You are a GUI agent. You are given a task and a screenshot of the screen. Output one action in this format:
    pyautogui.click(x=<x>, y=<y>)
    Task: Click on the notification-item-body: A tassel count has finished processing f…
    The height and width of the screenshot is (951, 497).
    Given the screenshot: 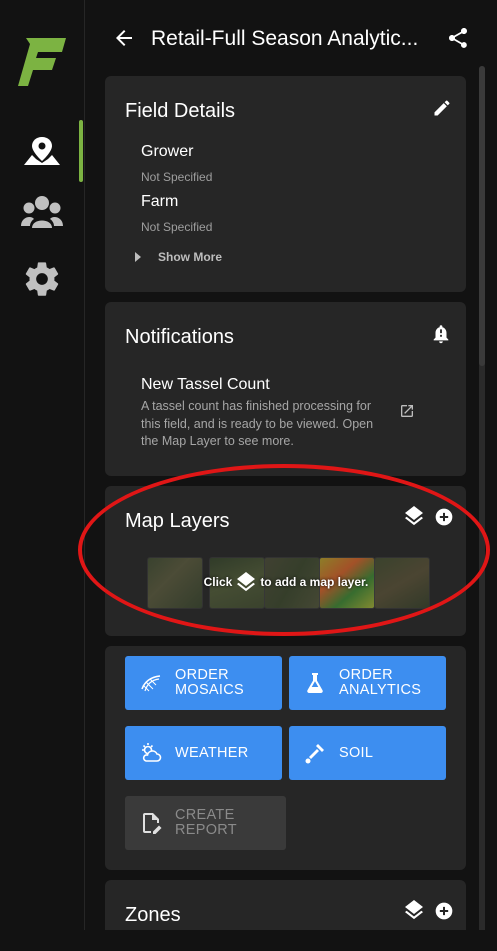 What is the action you would take?
    pyautogui.click(x=257, y=423)
    